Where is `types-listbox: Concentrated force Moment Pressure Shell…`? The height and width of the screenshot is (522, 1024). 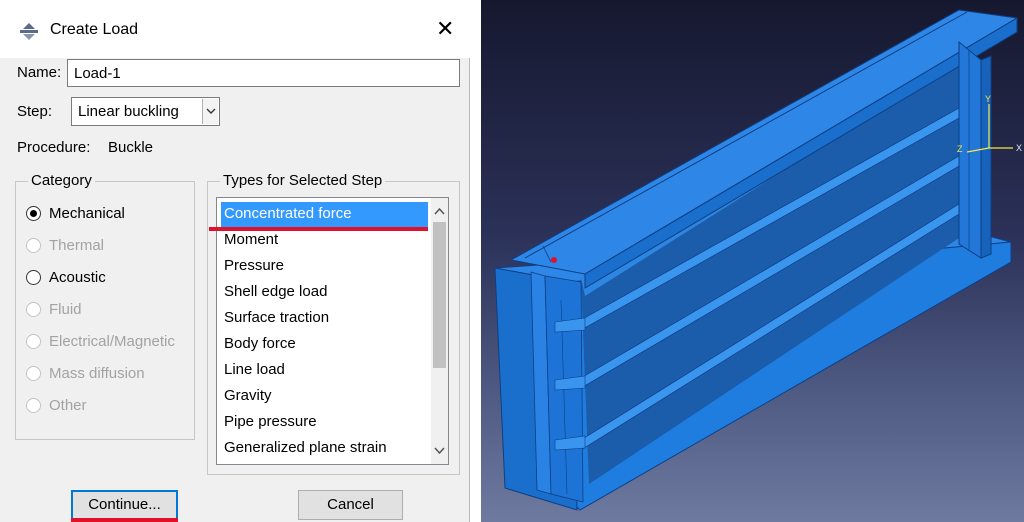
types-listbox: Concentrated force Moment Pressure Shell… is located at coordinates (332, 331).